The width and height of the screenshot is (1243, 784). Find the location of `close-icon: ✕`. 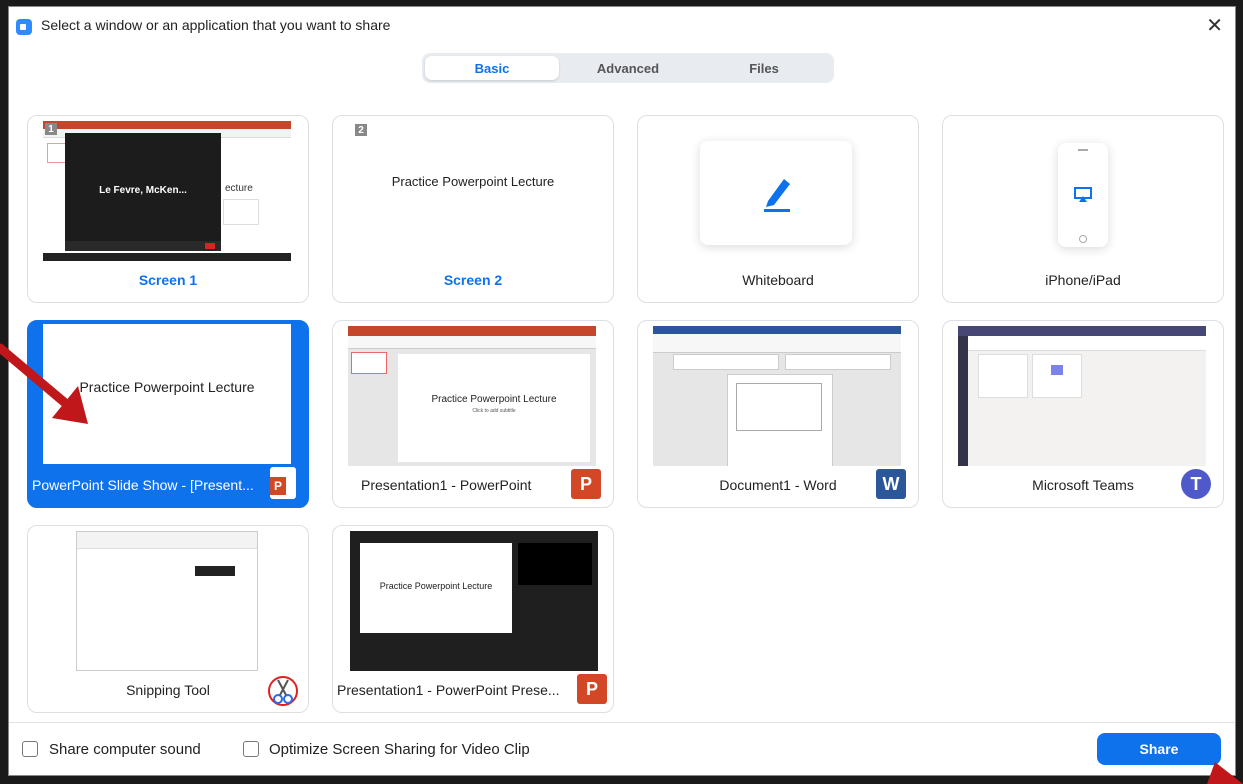

close-icon: ✕ is located at coordinates (1214, 25).